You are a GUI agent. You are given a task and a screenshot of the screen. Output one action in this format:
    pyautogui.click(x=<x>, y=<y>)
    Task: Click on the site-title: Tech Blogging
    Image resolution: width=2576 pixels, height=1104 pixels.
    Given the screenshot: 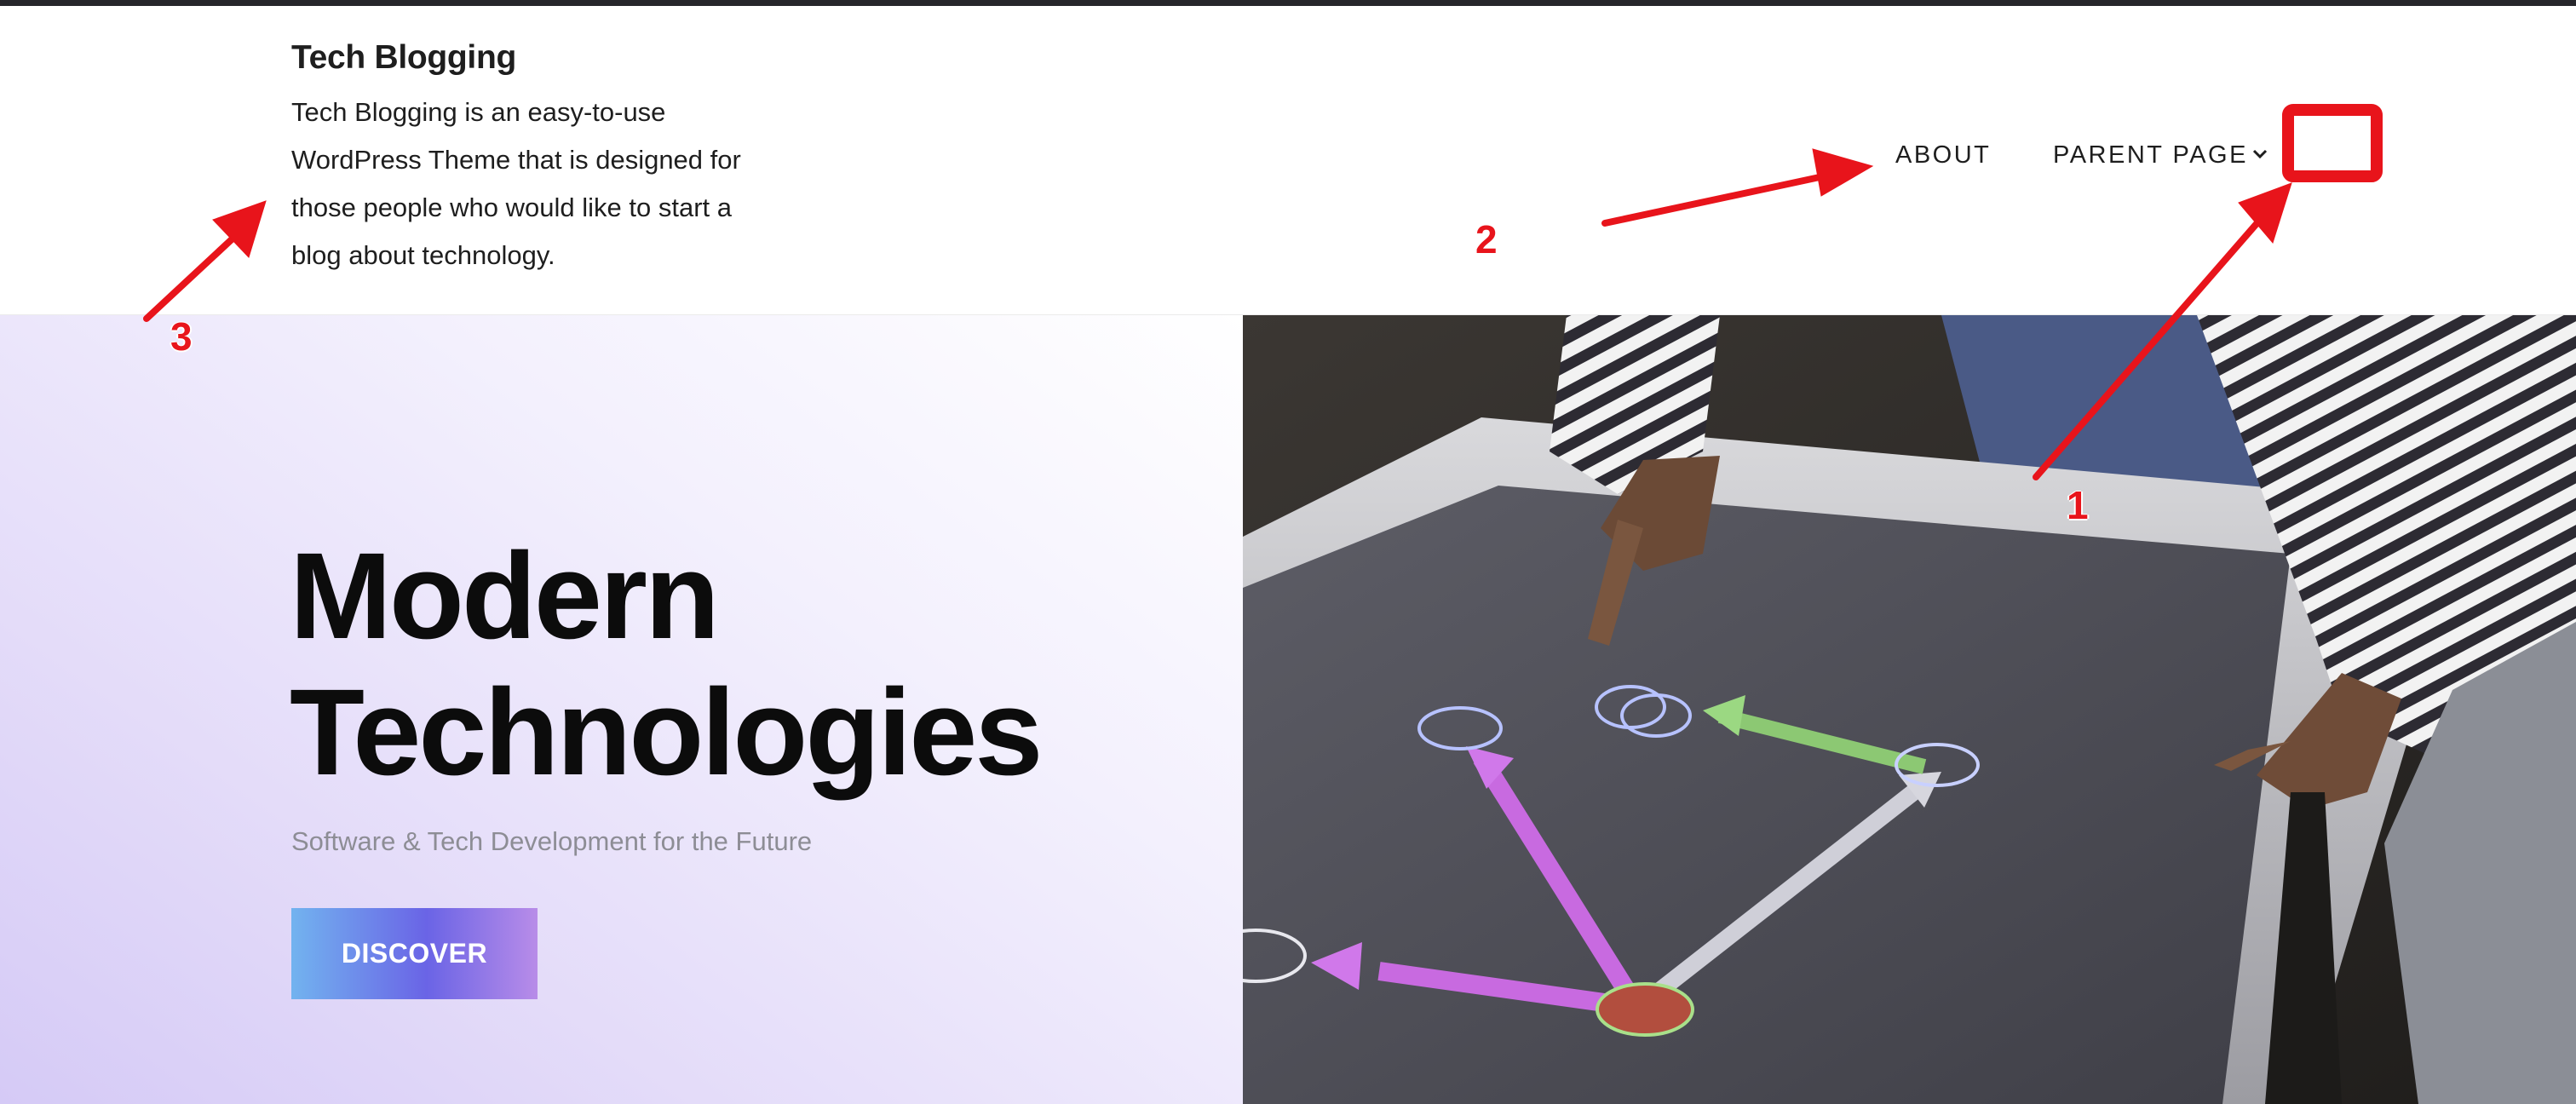 What is the action you would take?
    pyautogui.click(x=404, y=58)
    